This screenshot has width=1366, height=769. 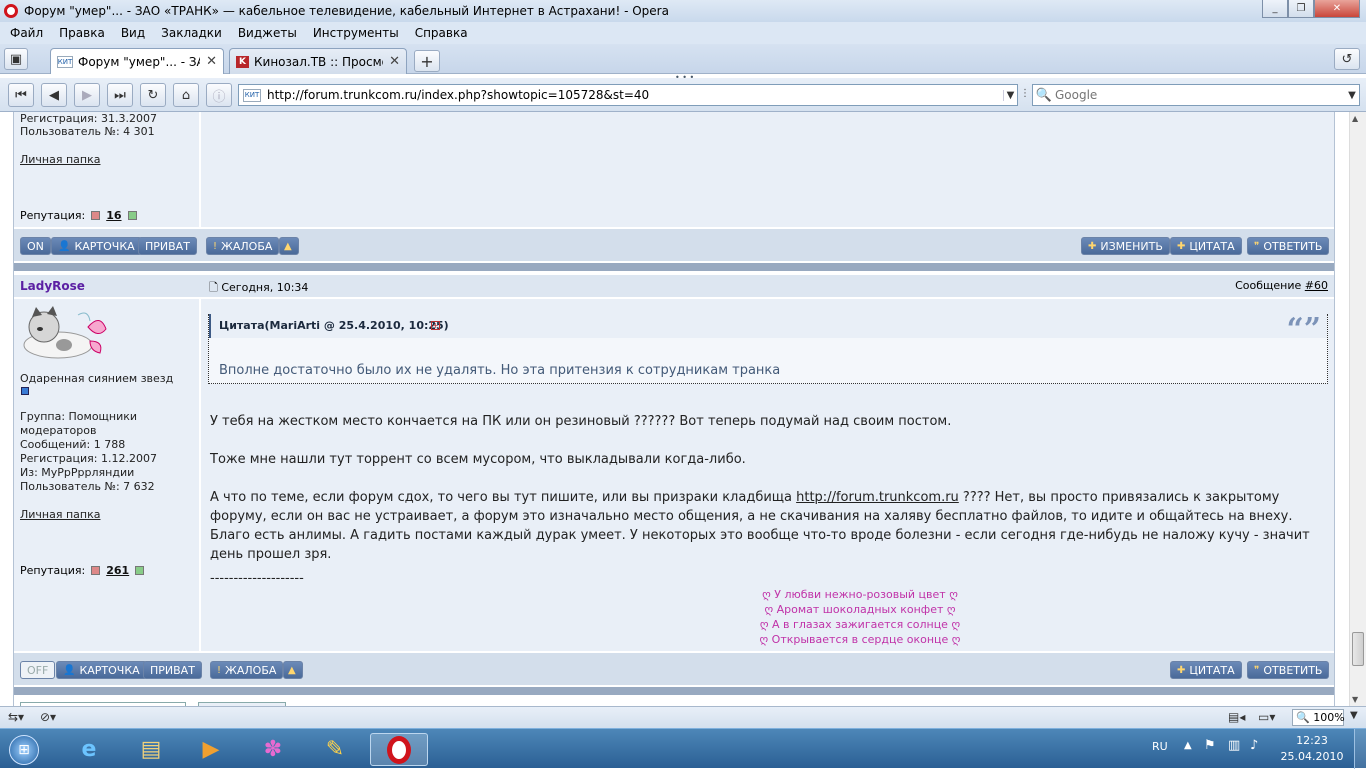 I want to click on url-dropdown-icon: ▼, so click(x=1010, y=95).